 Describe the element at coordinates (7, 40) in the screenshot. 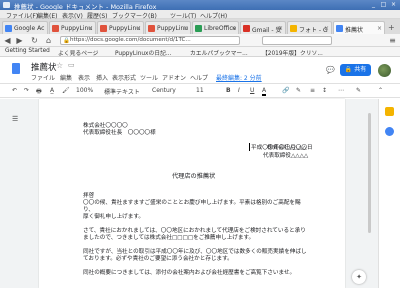

I see `back-icon: ◀` at that location.